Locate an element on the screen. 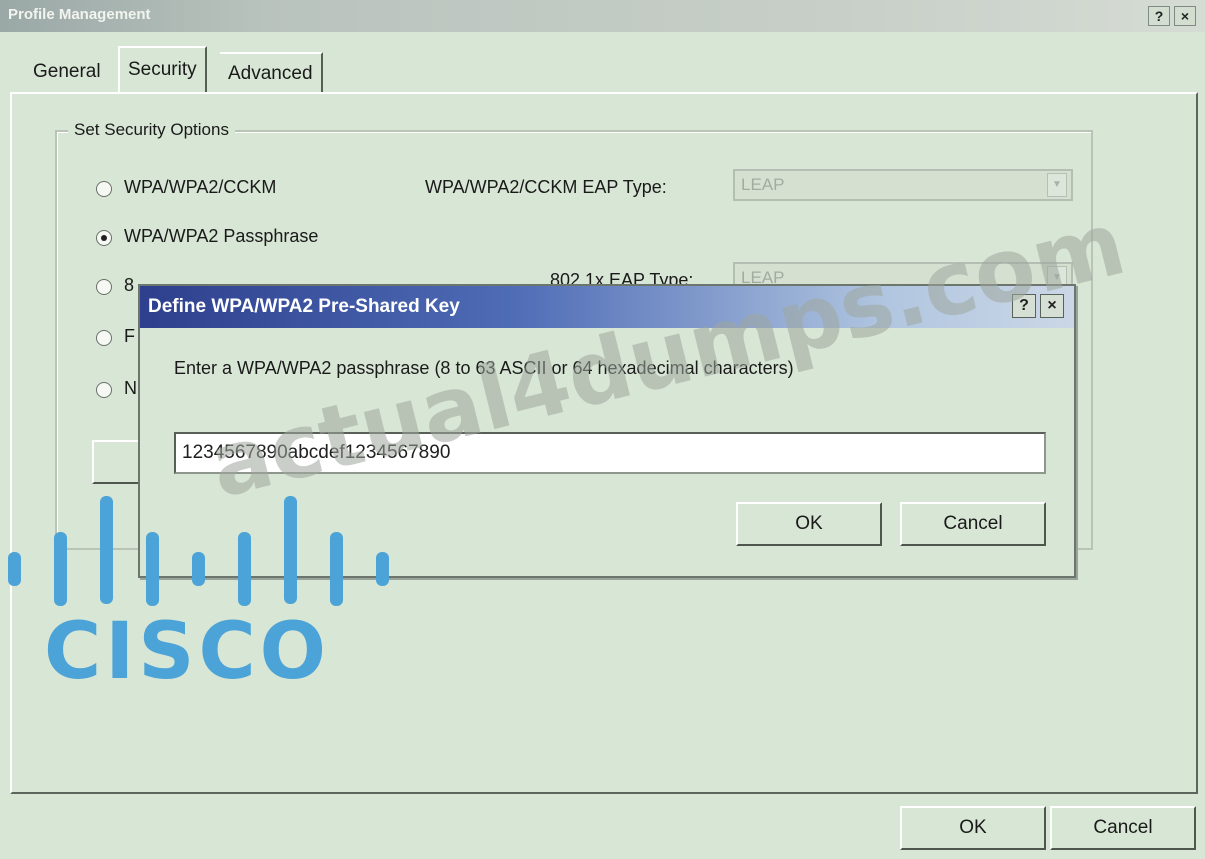 This screenshot has height=859, width=1205. help-button: ? is located at coordinates (1159, 16).